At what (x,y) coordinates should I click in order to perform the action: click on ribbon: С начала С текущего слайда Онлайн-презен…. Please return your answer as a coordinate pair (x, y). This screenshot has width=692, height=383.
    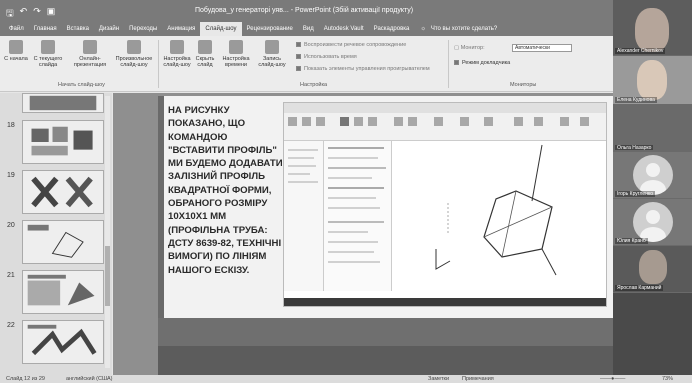
    Looking at the image, I should click on (306, 64).